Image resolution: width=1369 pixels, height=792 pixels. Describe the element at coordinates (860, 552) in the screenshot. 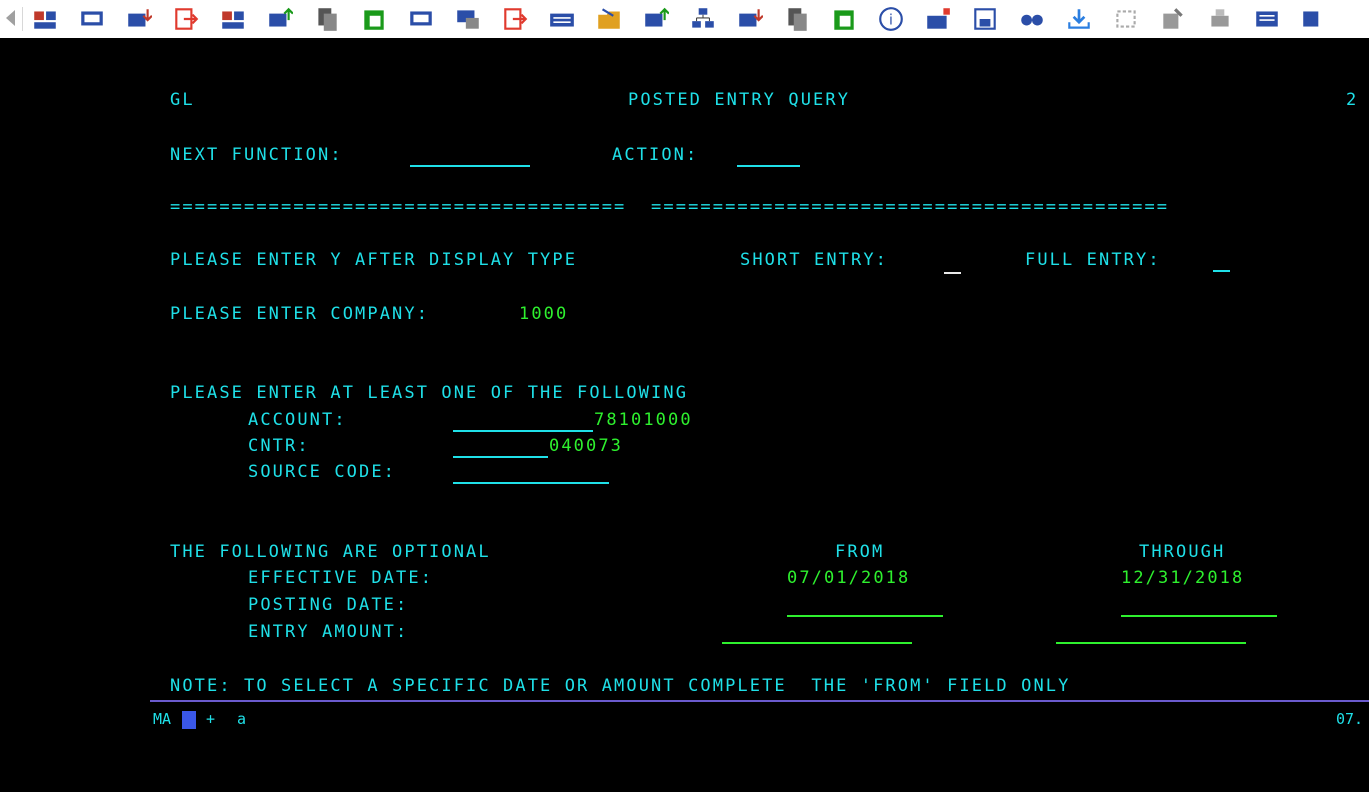

I see `from-header: FROM` at that location.